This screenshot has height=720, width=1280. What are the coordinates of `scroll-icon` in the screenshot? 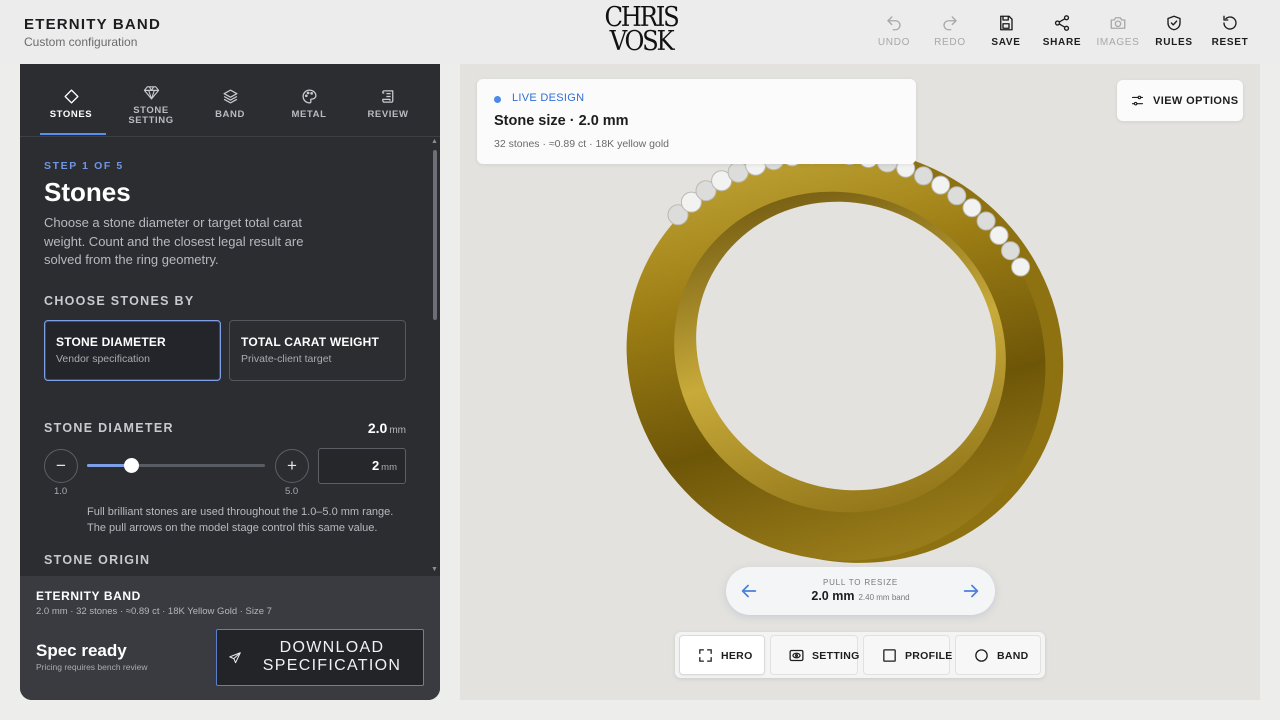 It's located at (387, 96).